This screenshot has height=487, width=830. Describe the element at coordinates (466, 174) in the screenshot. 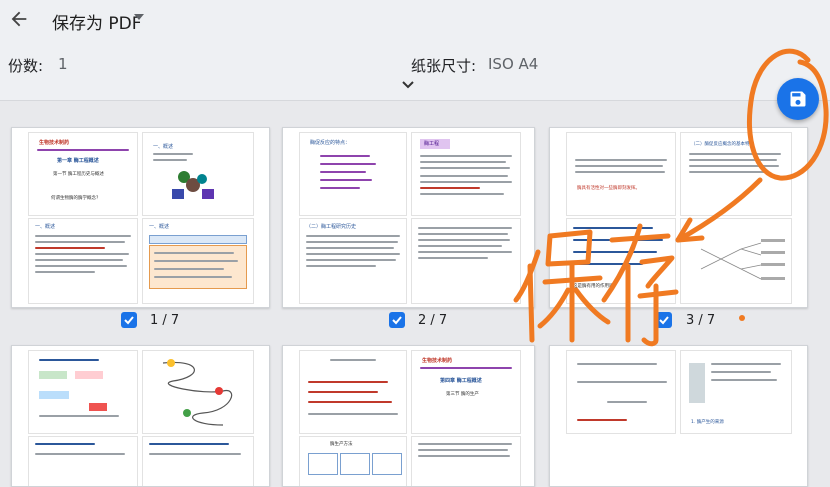

I see `slide: 酶工程` at that location.